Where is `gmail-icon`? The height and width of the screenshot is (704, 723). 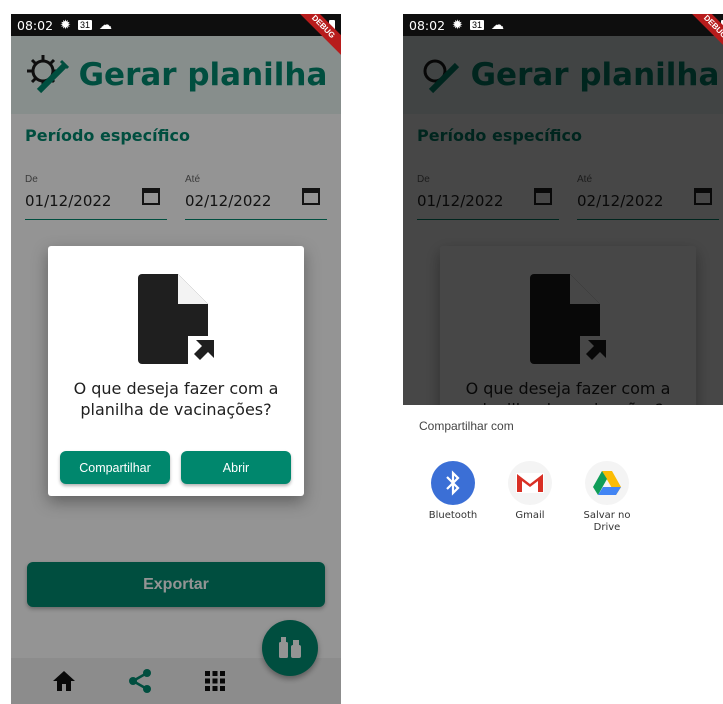
gmail-icon is located at coordinates (530, 483).